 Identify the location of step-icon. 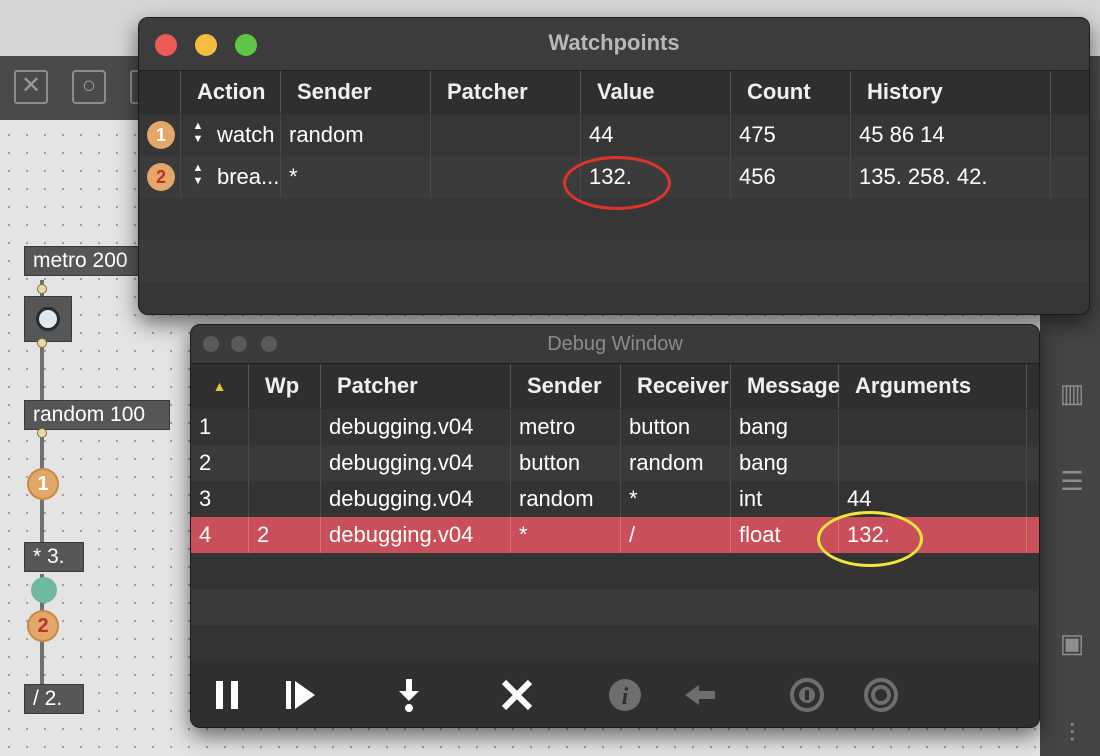
(301, 695).